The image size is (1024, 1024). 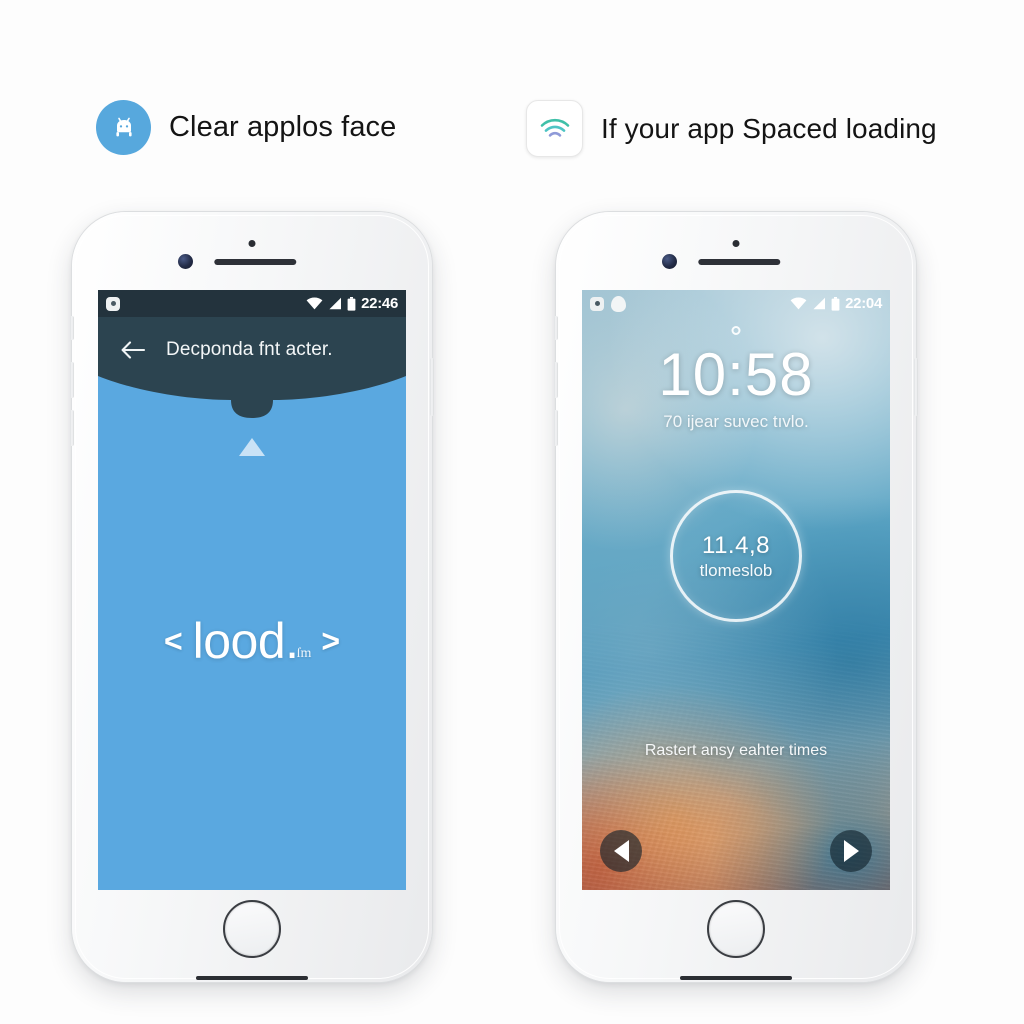 I want to click on lockscreen-hint-text: Rastert ansy eahter times, so click(x=736, y=750).